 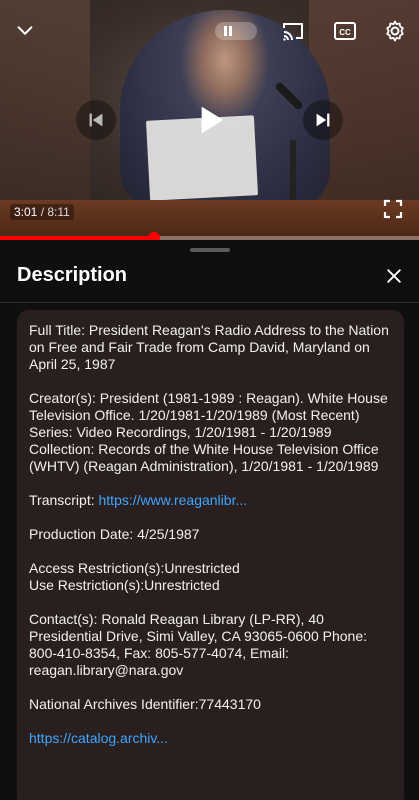 I want to click on previous-video-button, so click(x=96, y=120).